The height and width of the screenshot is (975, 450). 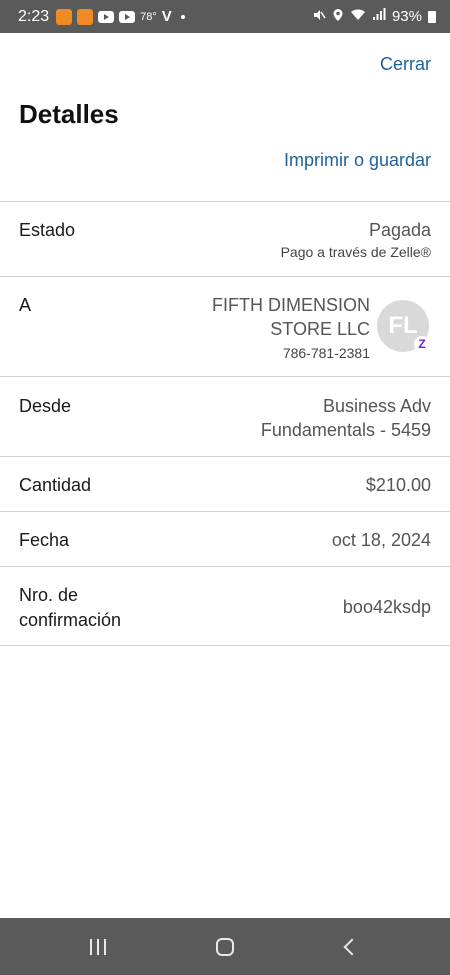 I want to click on mute-icon, so click(x=319, y=17).